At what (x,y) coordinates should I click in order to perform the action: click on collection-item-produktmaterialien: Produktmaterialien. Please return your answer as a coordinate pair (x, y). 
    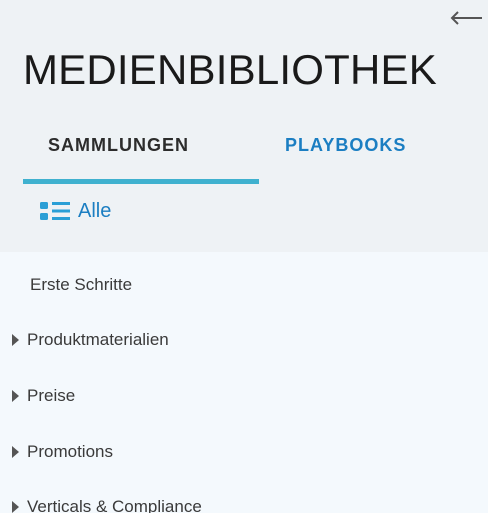
    Looking at the image, I should click on (90, 340).